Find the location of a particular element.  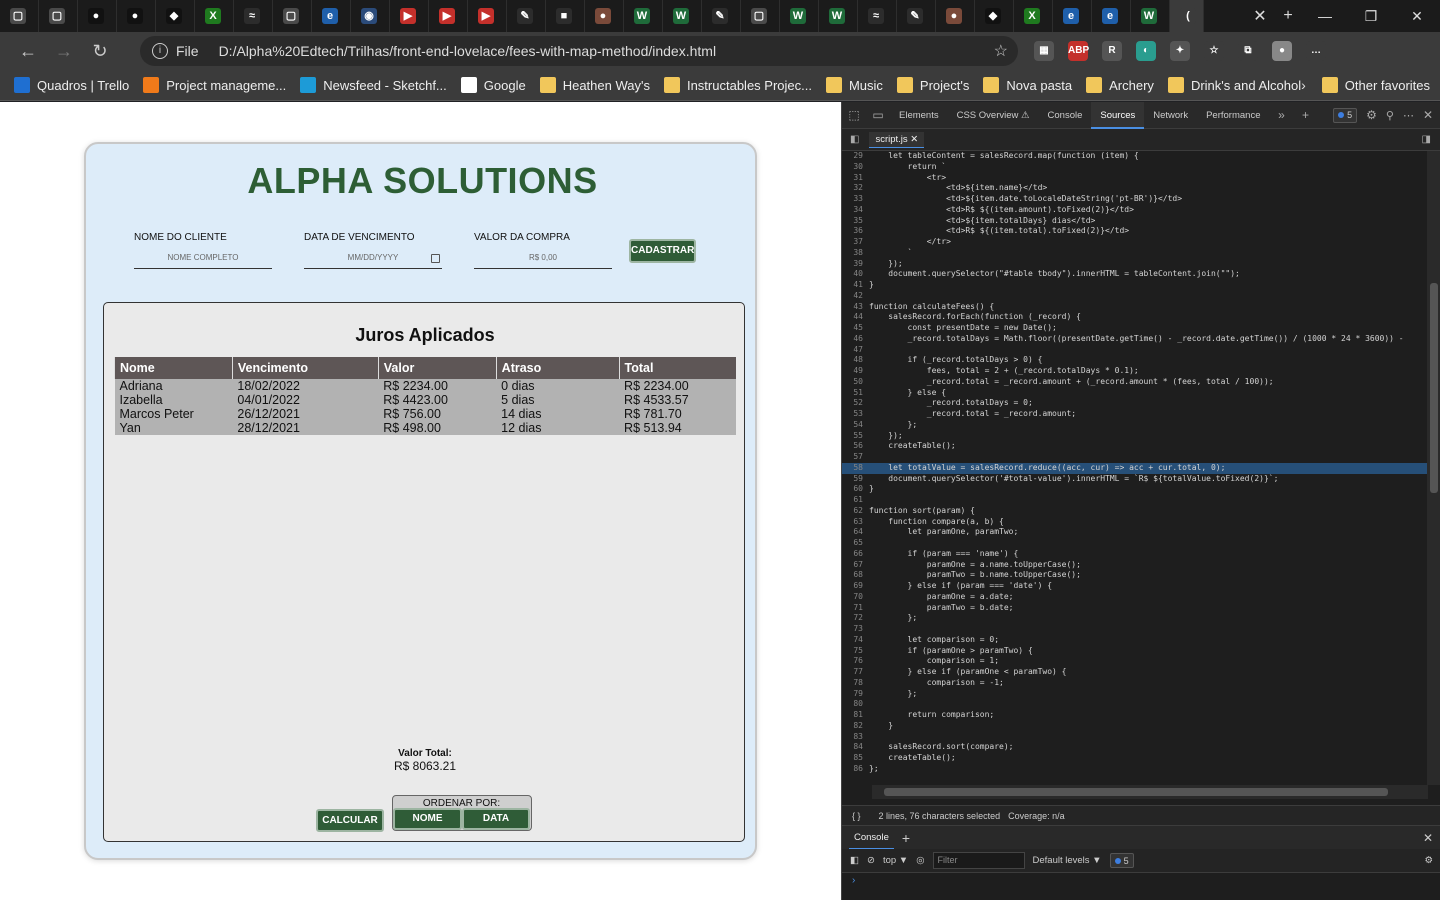

line-number: 81 is located at coordinates (855, 715).